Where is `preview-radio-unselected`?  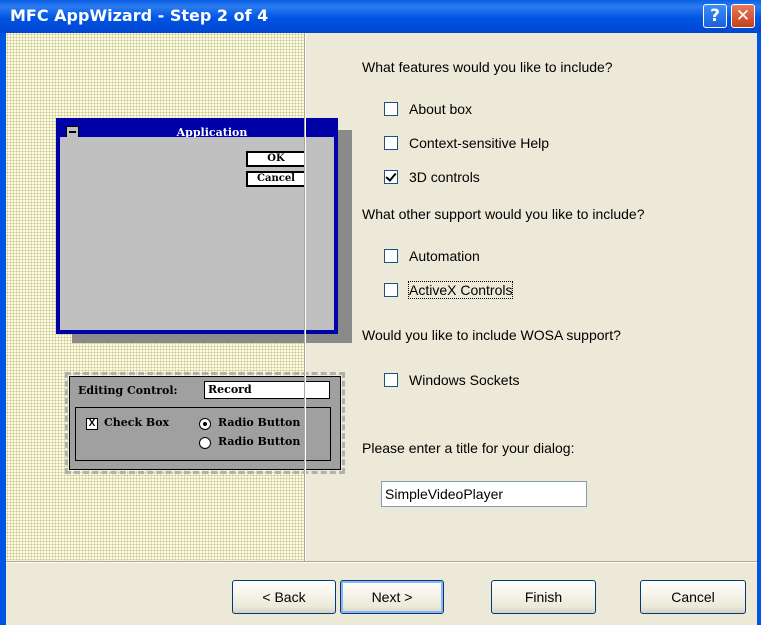 preview-radio-unselected is located at coordinates (205, 443).